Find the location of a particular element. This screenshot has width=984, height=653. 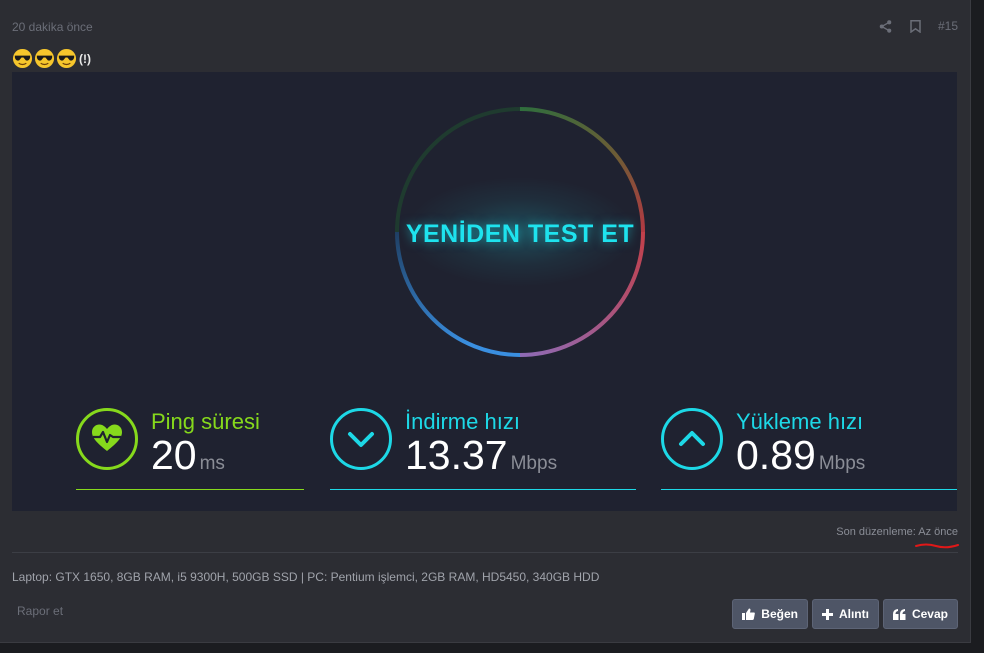

post-actions: #15 is located at coordinates (918, 26).